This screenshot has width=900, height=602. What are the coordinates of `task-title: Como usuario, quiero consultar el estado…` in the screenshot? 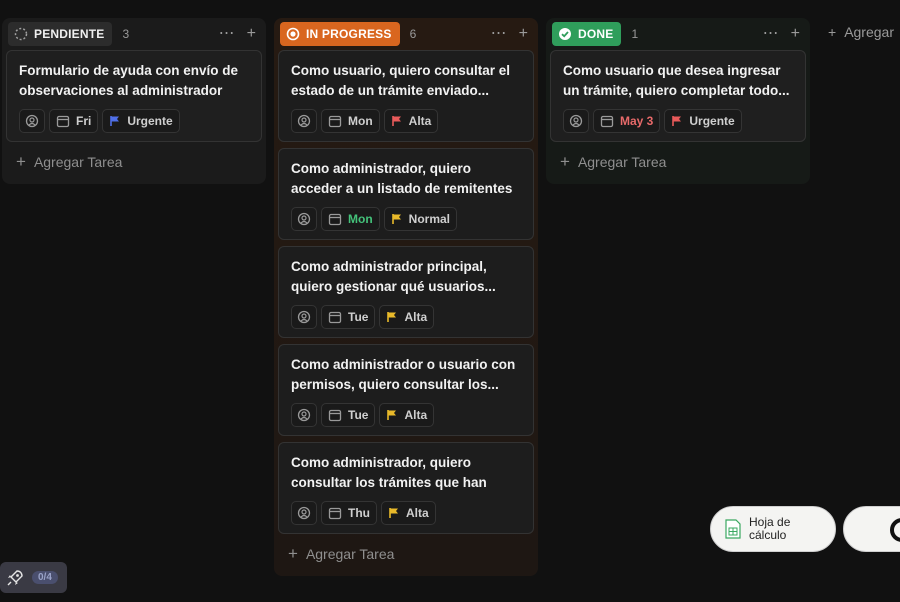 It's located at (401, 80).